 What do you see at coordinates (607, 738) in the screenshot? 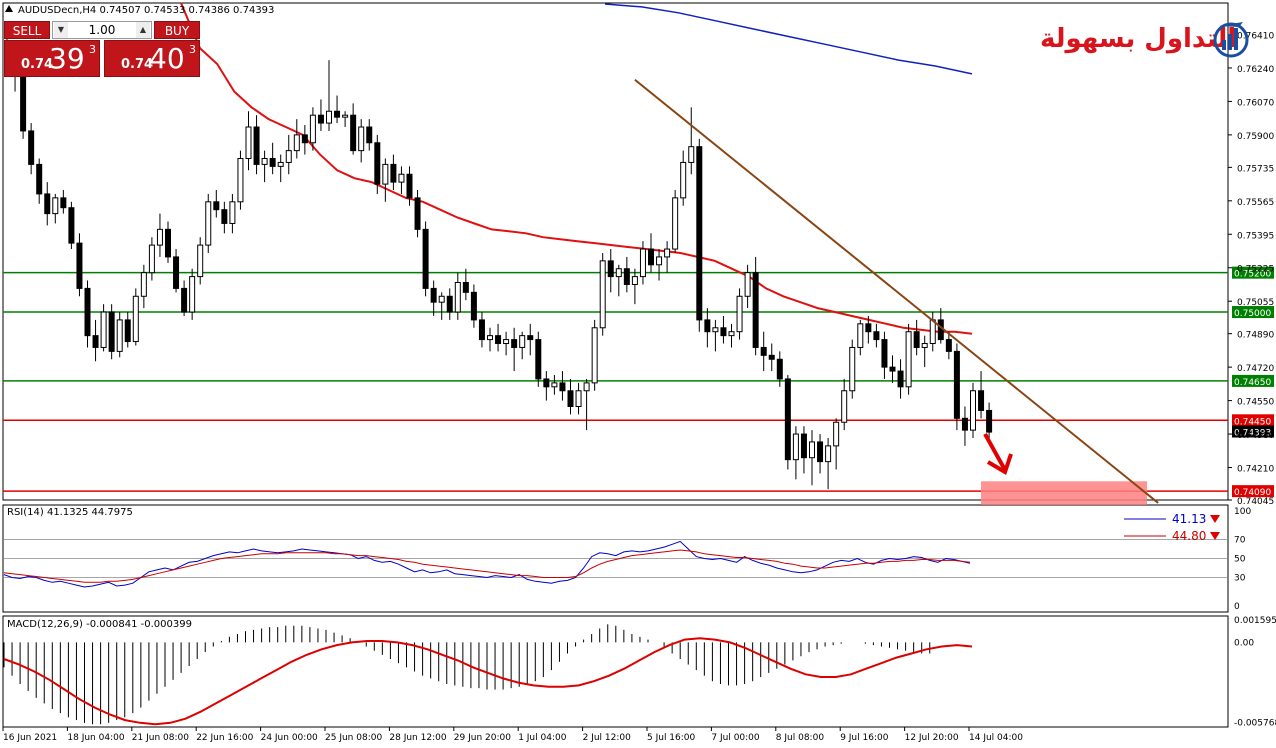
I see `time-tick-label: 2 Jul 12:00` at bounding box center [607, 738].